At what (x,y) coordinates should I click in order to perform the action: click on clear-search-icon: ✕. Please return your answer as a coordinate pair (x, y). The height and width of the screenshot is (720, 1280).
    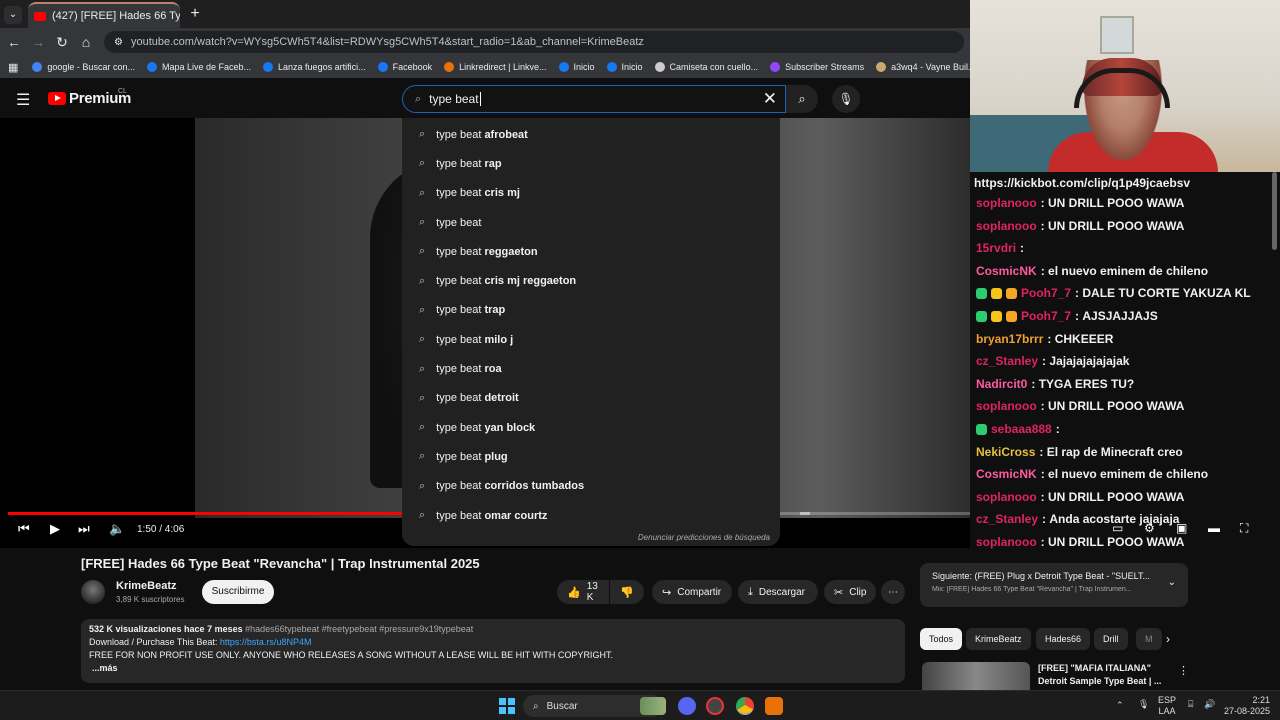
    Looking at the image, I should click on (770, 99).